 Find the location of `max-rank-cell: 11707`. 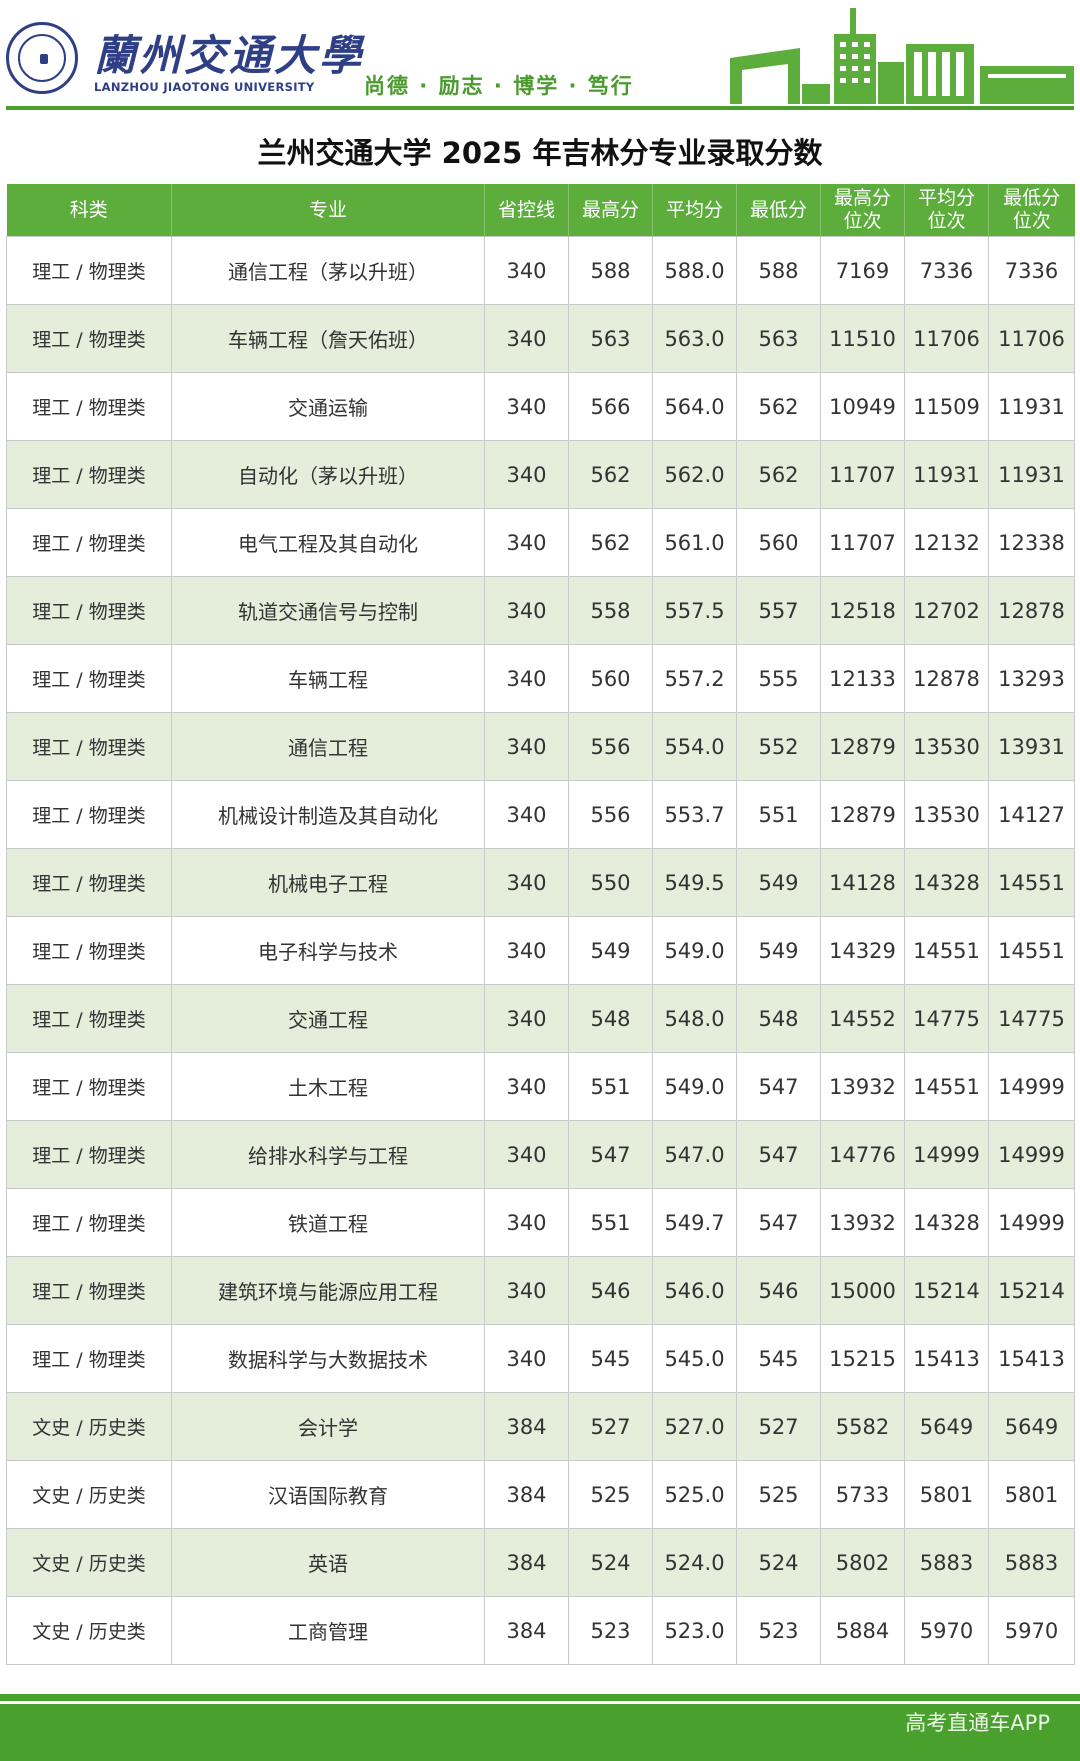

max-rank-cell: 11707 is located at coordinates (862, 474).